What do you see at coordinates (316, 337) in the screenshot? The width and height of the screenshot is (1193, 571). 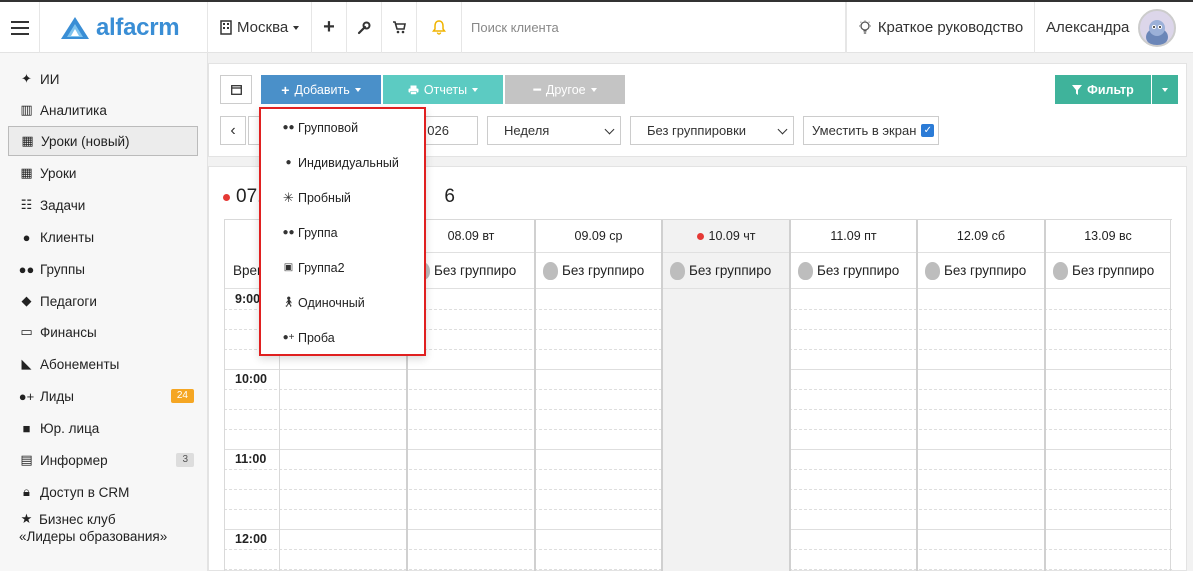 I see `menu-item-label: Проба` at bounding box center [316, 337].